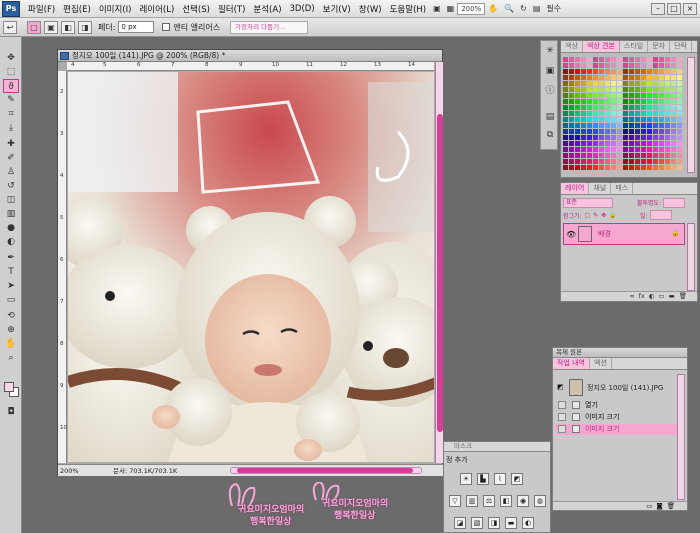  Describe the element at coordinates (325, 470) in the screenshot. I see `horizontal-scroll-thumb` at that location.